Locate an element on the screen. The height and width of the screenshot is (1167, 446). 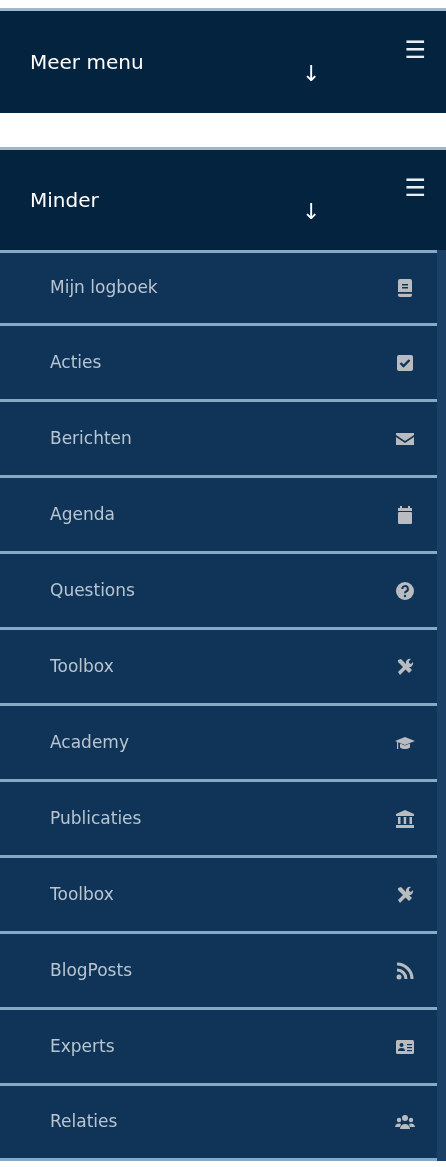
menu-item: Questions is located at coordinates (218, 592).